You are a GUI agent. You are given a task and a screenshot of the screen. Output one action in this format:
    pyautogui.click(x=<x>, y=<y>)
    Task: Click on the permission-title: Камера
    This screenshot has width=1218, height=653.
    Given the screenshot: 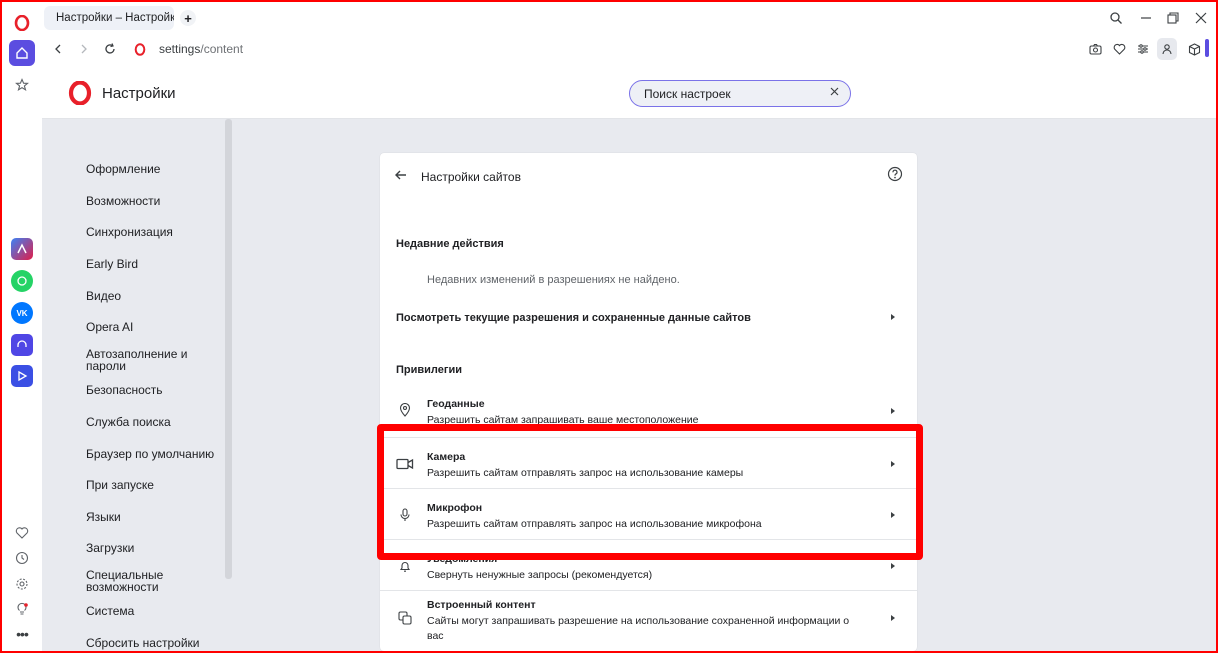 What is the action you would take?
    pyautogui.click(x=446, y=457)
    